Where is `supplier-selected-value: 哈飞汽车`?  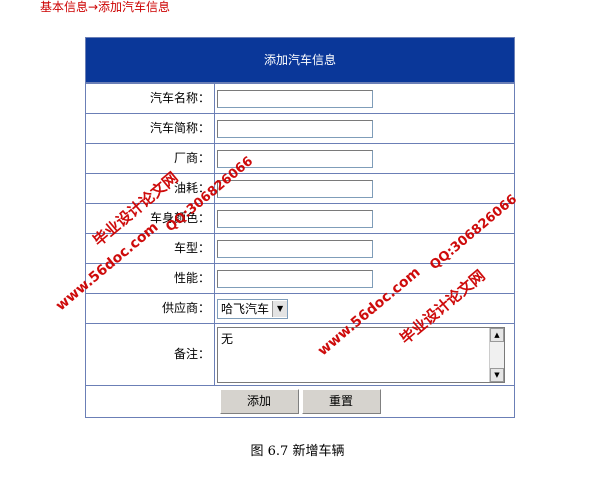
supplier-selected-value: 哈飞汽车 is located at coordinates (245, 309).